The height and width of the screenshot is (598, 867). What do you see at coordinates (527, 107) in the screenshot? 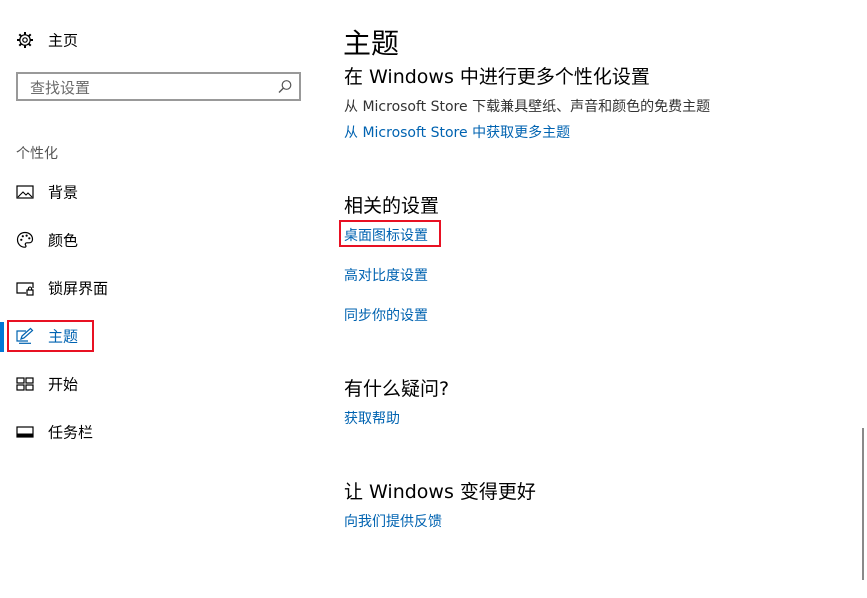
I see `more-personalization-description: 从 Microsoft Store 下载兼具壁纸、声音和颜色的免费主题` at bounding box center [527, 107].